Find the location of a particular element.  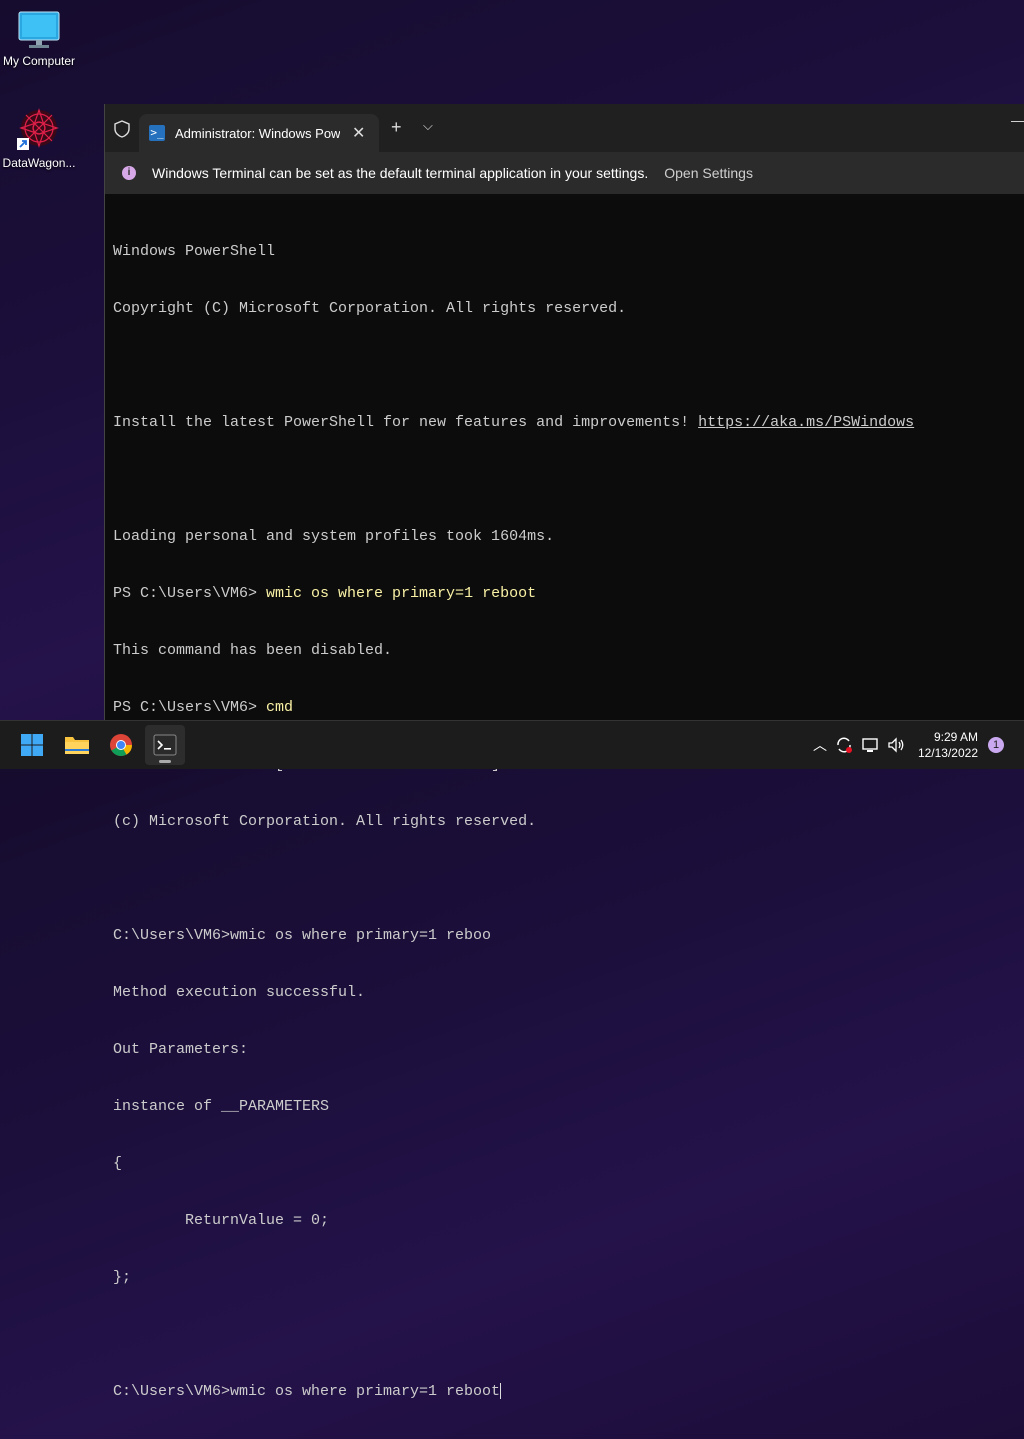

start-button is located at coordinates (32, 745).